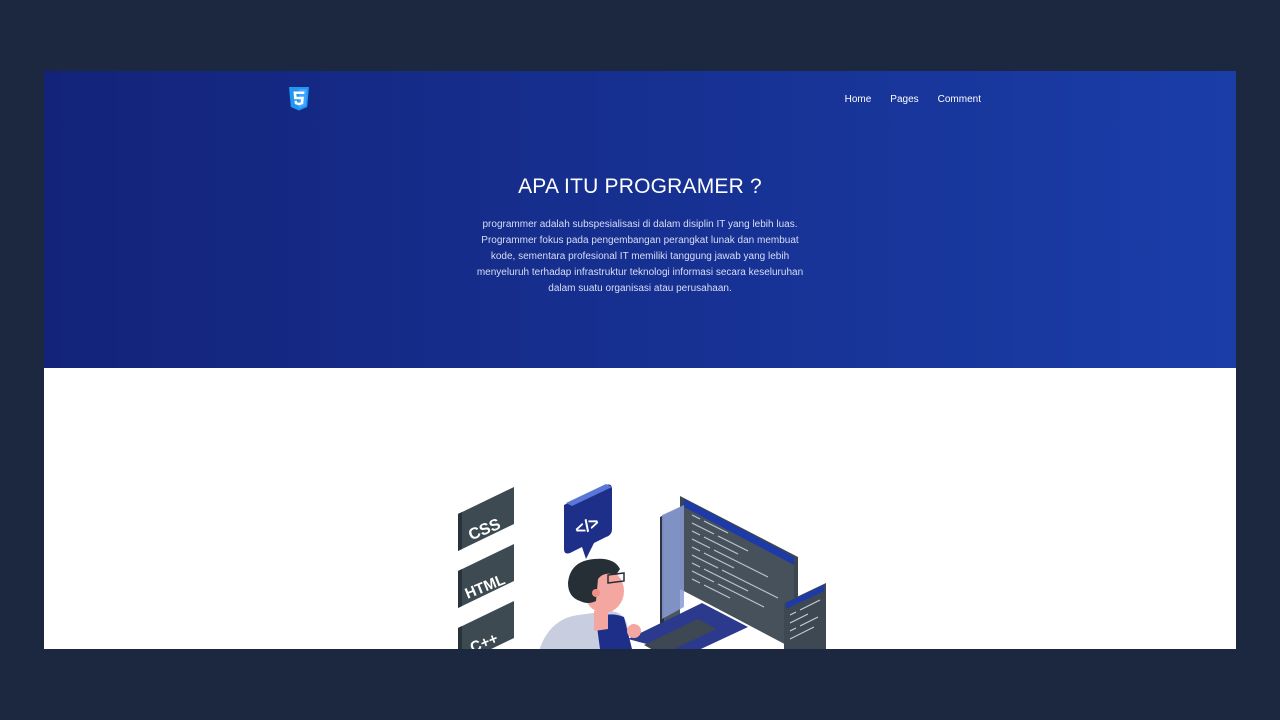 Image resolution: width=1280 pixels, height=720 pixels. What do you see at coordinates (486, 625) in the screenshot?
I see `cpp-badge: C++` at bounding box center [486, 625].